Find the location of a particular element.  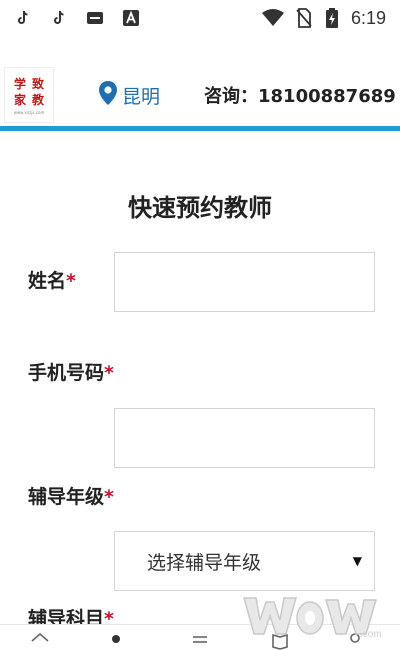

wifi-icon is located at coordinates (273, 18).